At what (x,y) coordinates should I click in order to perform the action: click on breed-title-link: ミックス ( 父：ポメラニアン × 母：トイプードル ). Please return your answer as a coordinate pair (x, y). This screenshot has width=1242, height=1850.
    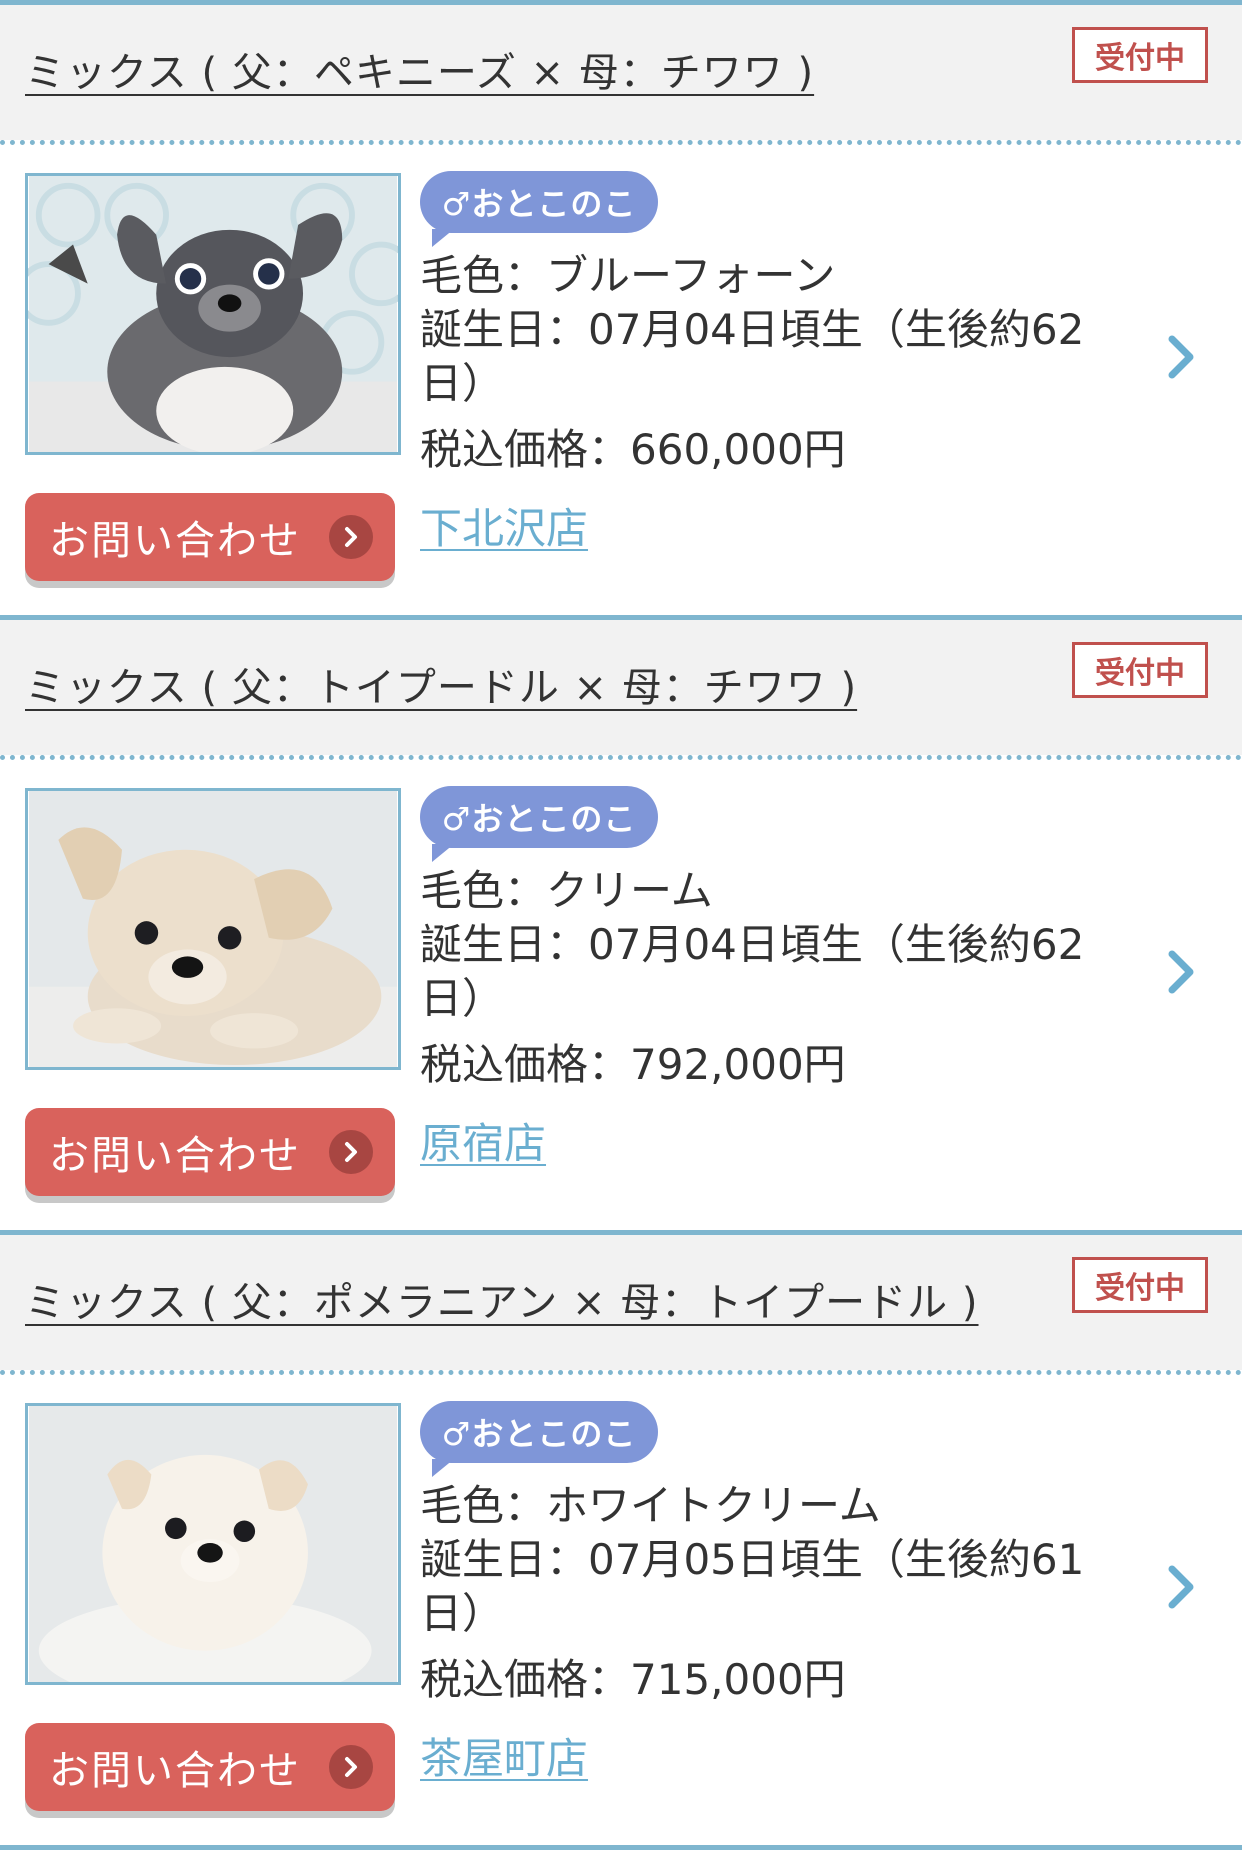
    Looking at the image, I should click on (502, 1299).